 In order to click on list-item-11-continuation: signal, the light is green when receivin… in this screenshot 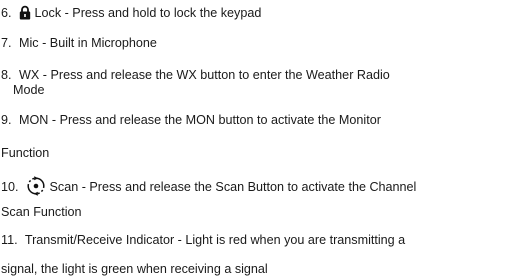, I will do `click(134, 269)`.